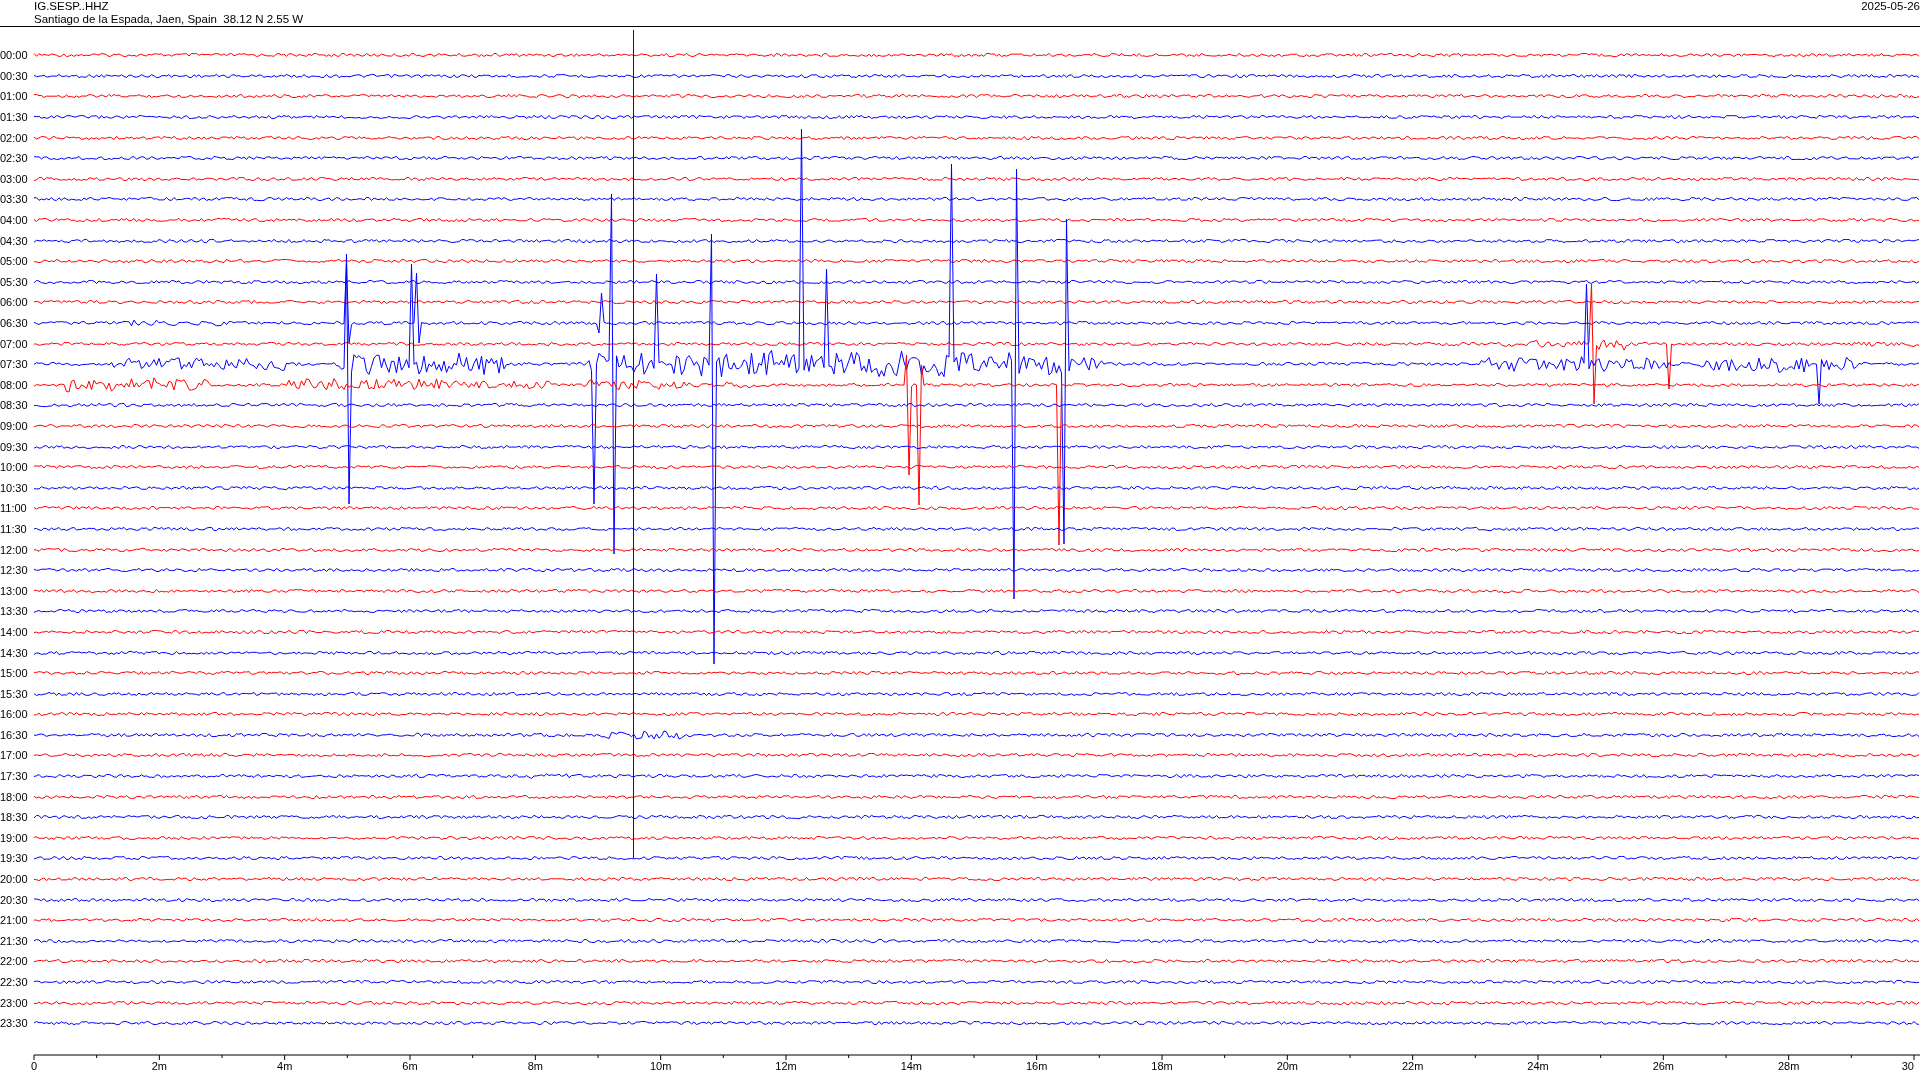  Describe the element at coordinates (14, 343) in the screenshot. I see `time-label: 07:00` at that location.